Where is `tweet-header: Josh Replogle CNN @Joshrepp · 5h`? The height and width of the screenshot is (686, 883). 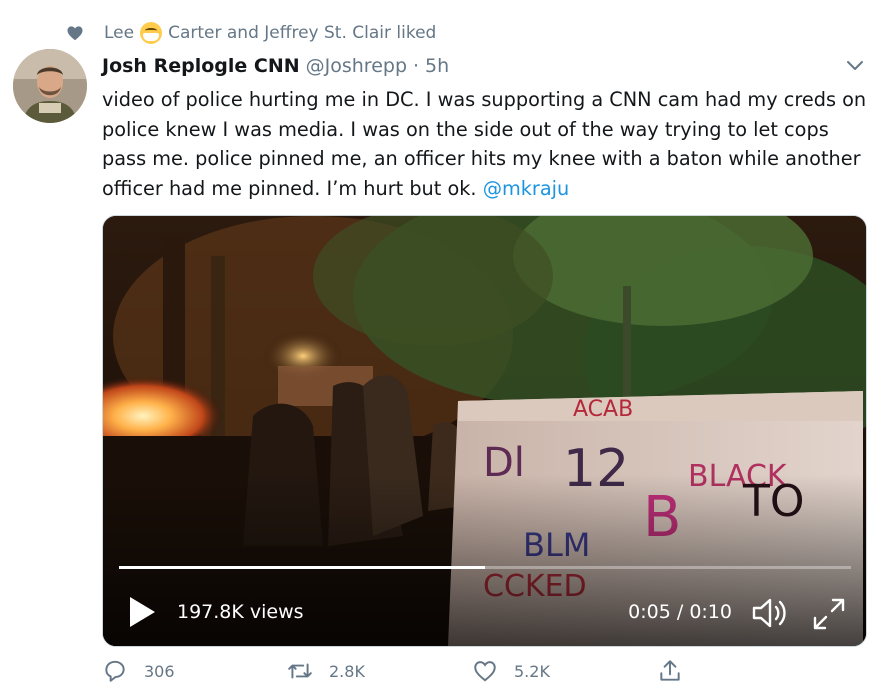 tweet-header: Josh Replogle CNN @Joshrepp · 5h is located at coordinates (275, 66).